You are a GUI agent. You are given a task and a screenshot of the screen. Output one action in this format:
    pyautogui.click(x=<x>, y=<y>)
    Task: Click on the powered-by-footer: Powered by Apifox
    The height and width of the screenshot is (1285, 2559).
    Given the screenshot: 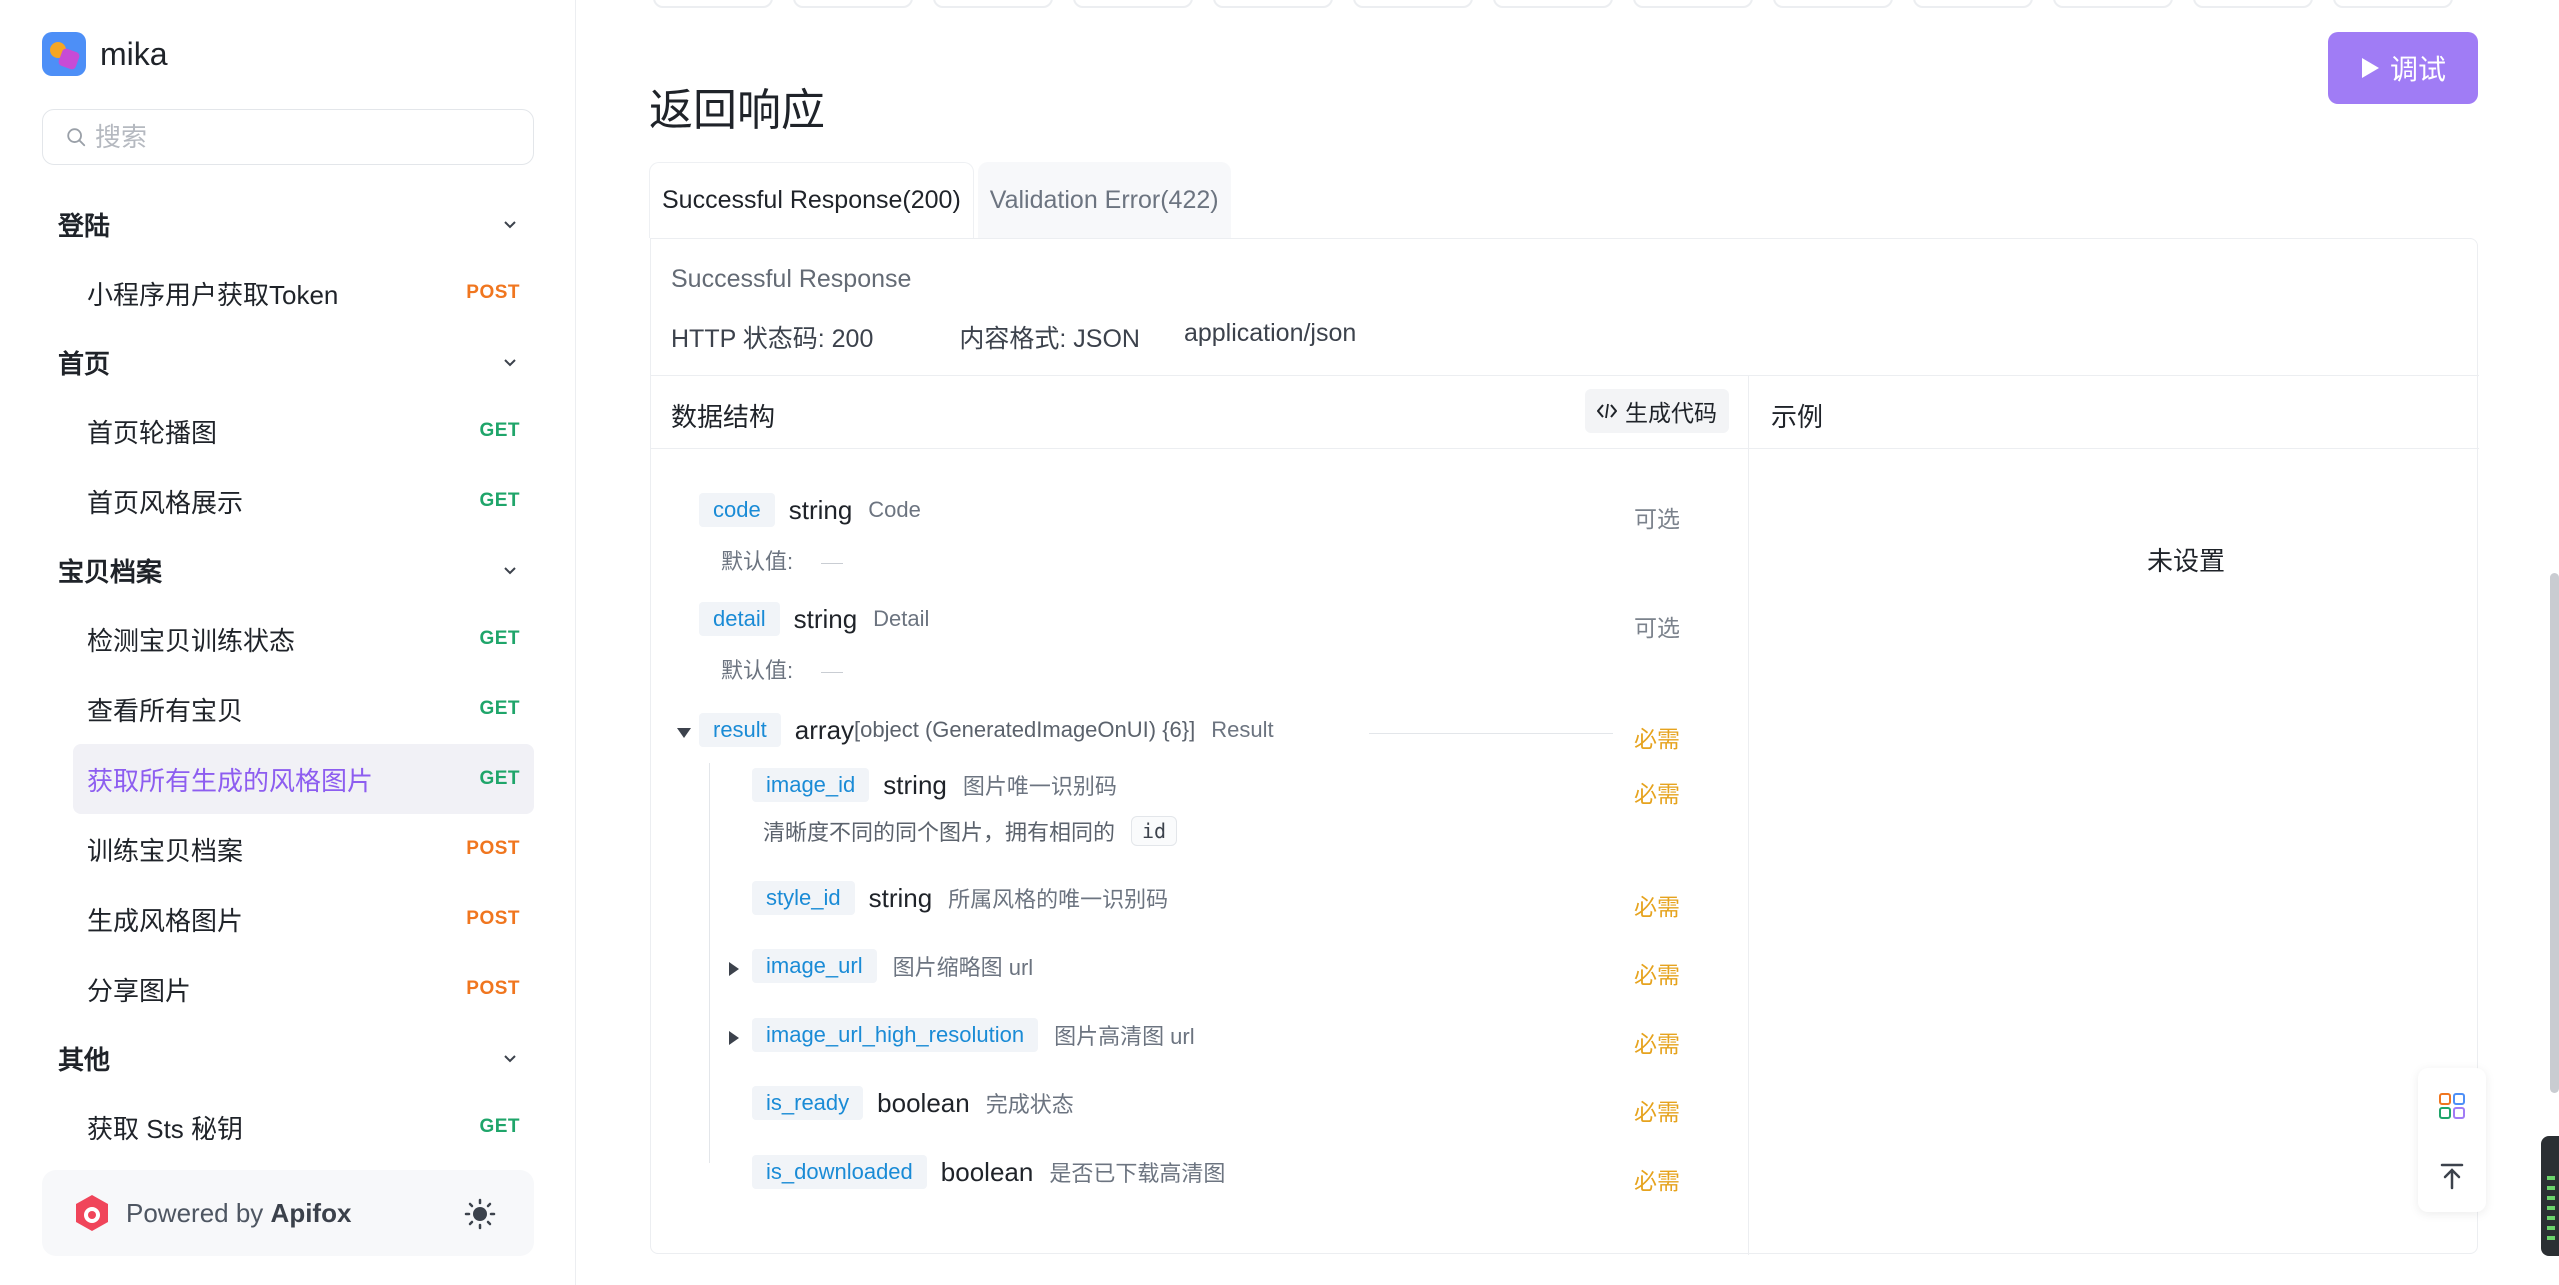 What is the action you would take?
    pyautogui.click(x=288, y=1213)
    